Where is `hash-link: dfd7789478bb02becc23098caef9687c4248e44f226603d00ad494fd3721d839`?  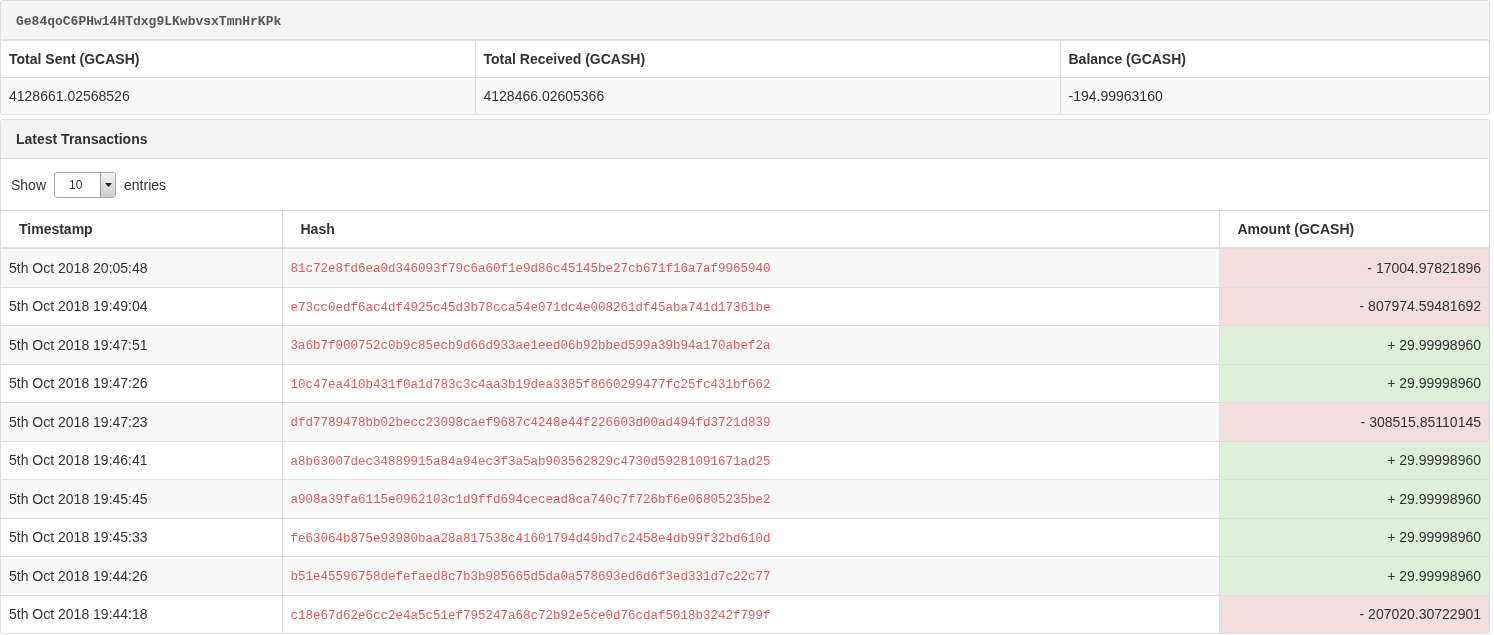 hash-link: dfd7789478bb02becc23098caef9687c4248e44f226603d00ad494fd3721d839 is located at coordinates (530, 423).